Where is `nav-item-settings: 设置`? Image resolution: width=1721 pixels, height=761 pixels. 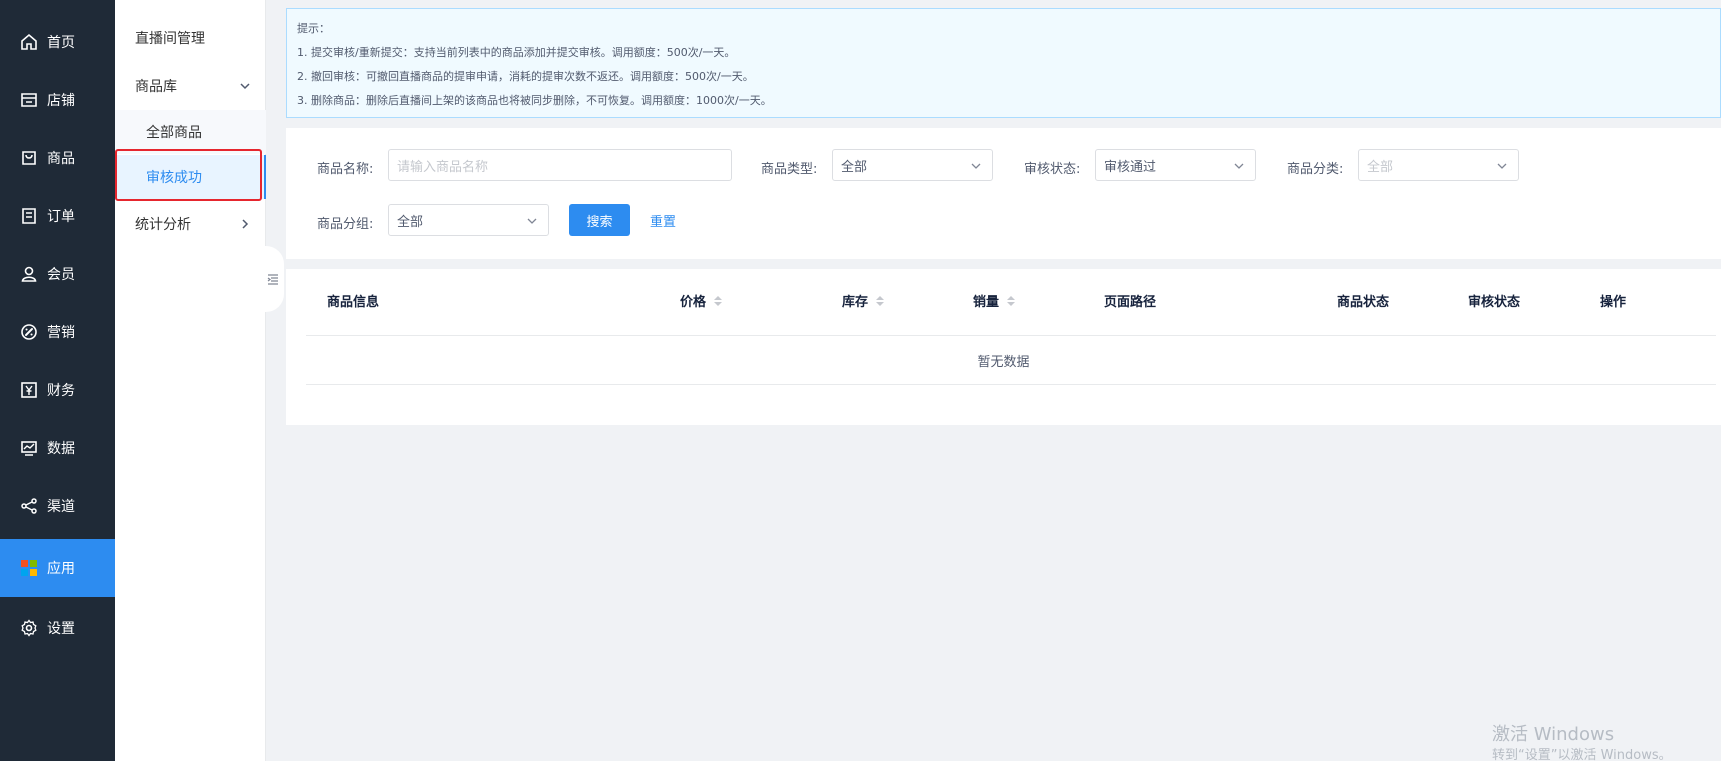 nav-item-settings: 设置 is located at coordinates (57, 628).